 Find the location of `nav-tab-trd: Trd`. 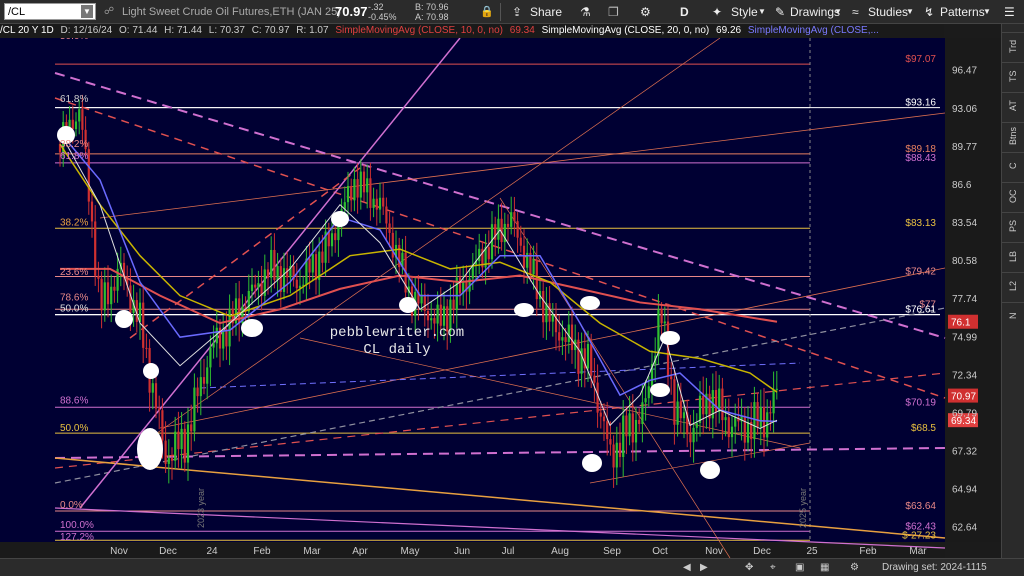

nav-tab-trd: Trd is located at coordinates (1013, 45).